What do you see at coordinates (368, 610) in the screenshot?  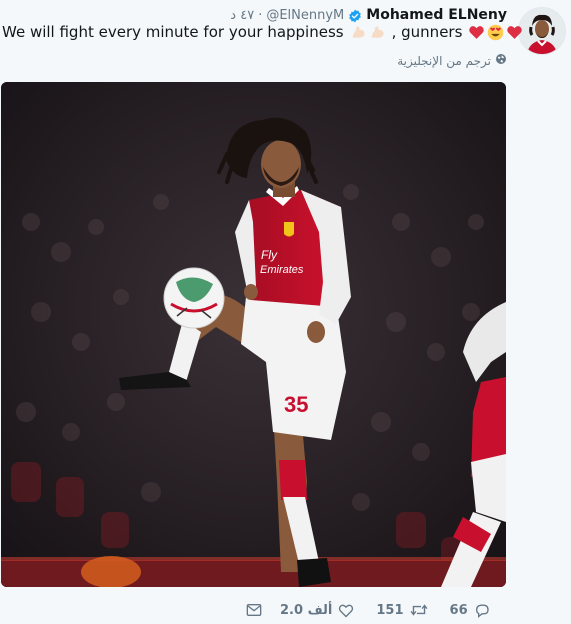 I see `tweet-actions: 2.0 ألف 151 66` at bounding box center [368, 610].